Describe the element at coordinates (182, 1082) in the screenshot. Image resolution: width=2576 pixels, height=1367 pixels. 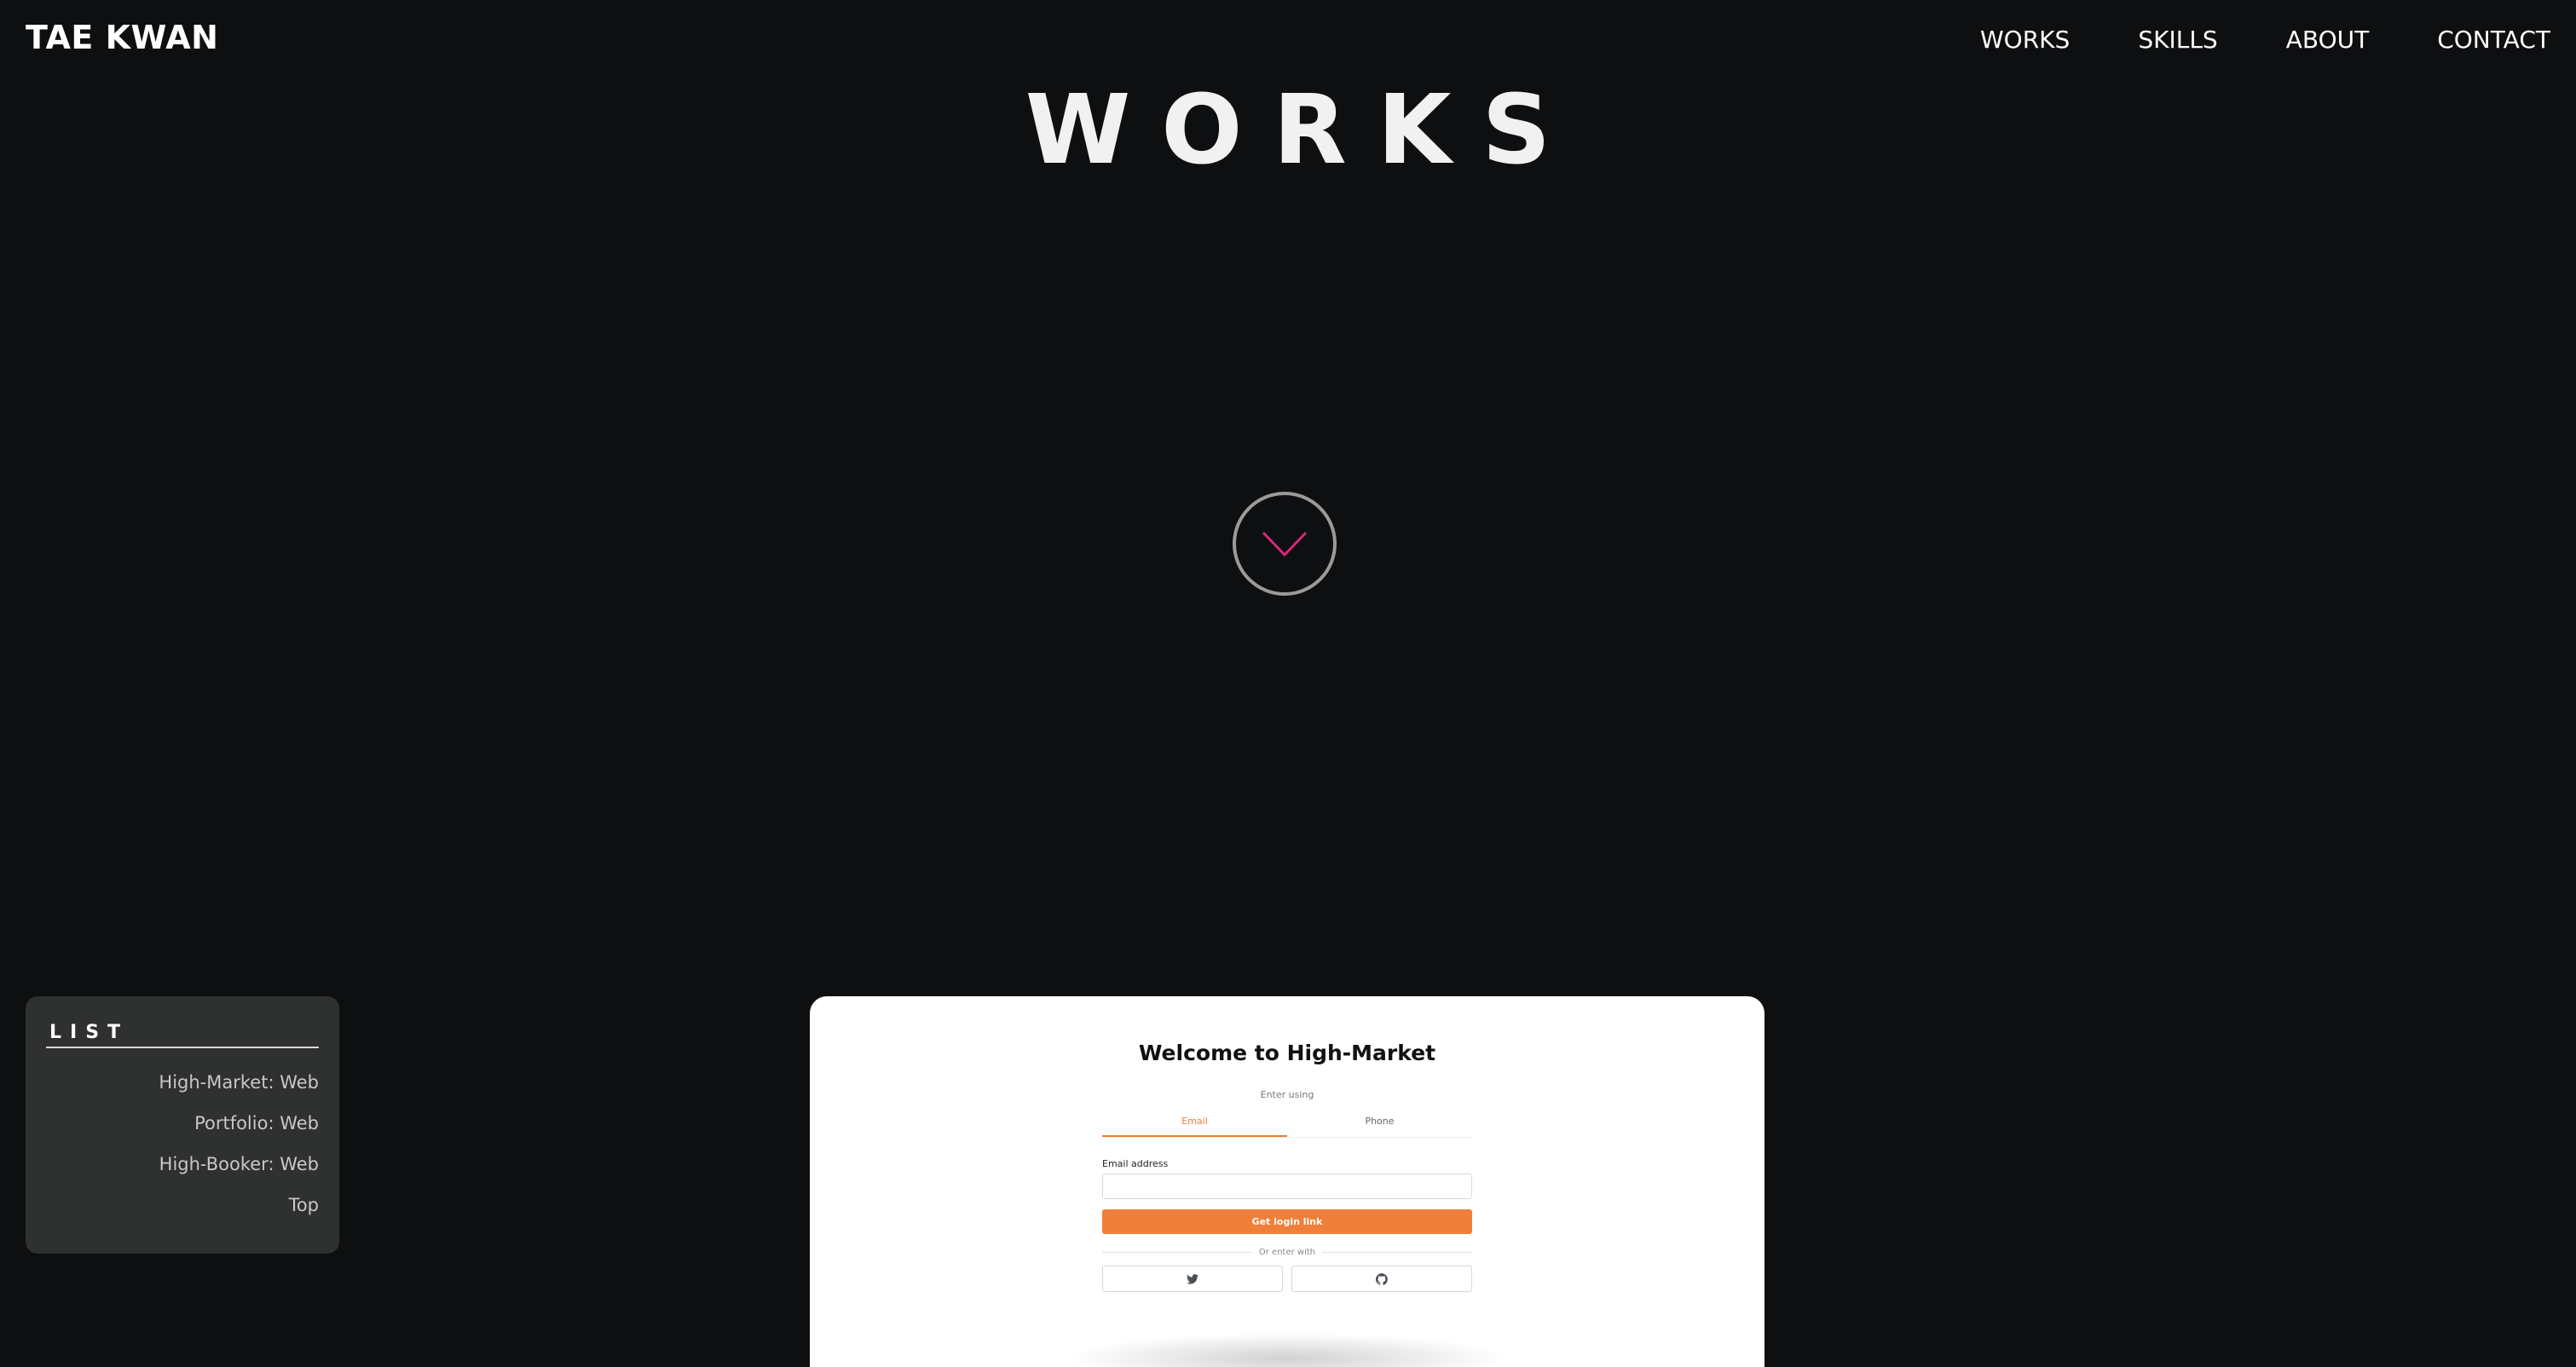
I see `list-item-high-market: High-Market: Web` at that location.